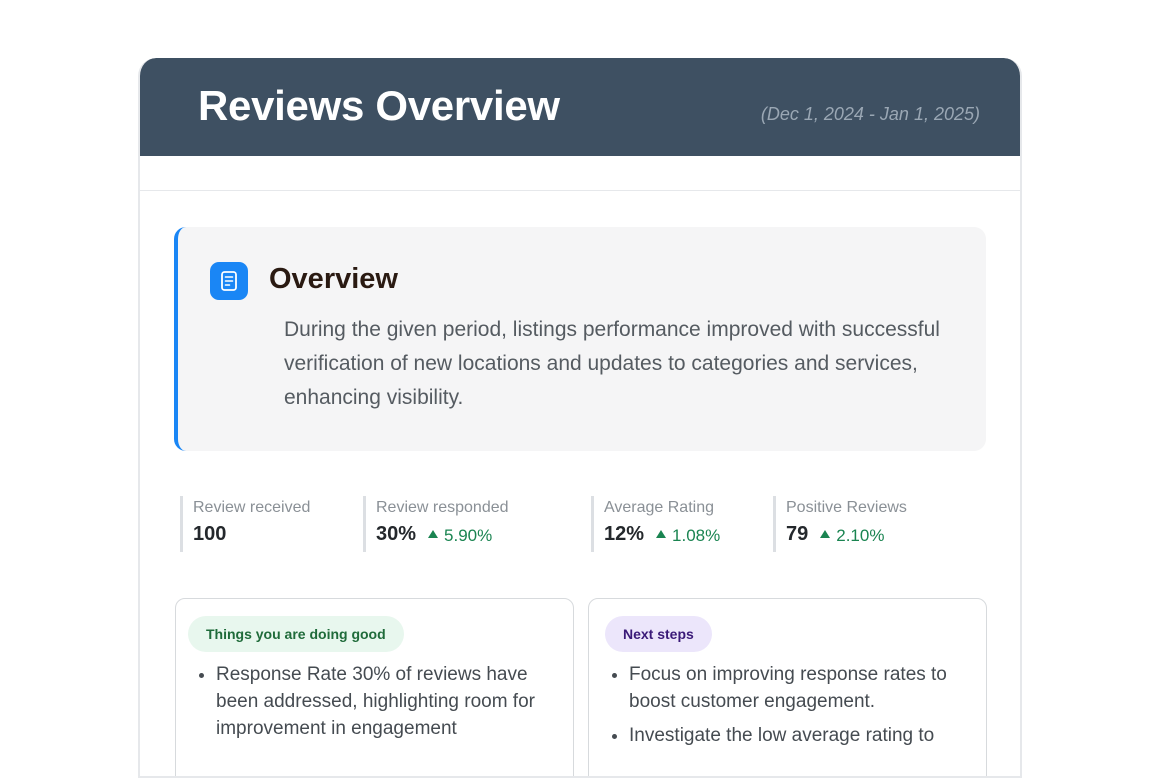  What do you see at coordinates (860, 535) in the screenshot?
I see `stat-delta-value: 2.10%` at bounding box center [860, 535].